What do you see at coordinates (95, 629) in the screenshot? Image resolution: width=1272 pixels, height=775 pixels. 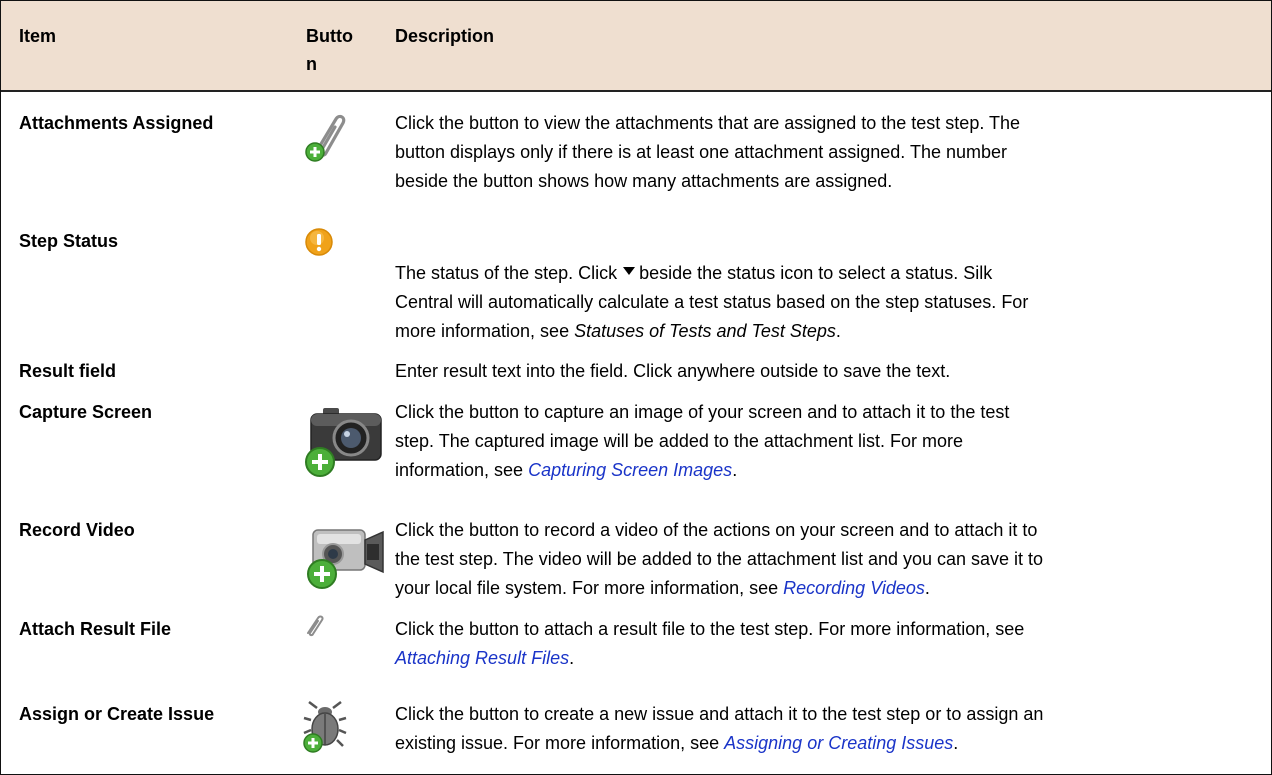 I see `row-item-label: Attach Result File` at bounding box center [95, 629].